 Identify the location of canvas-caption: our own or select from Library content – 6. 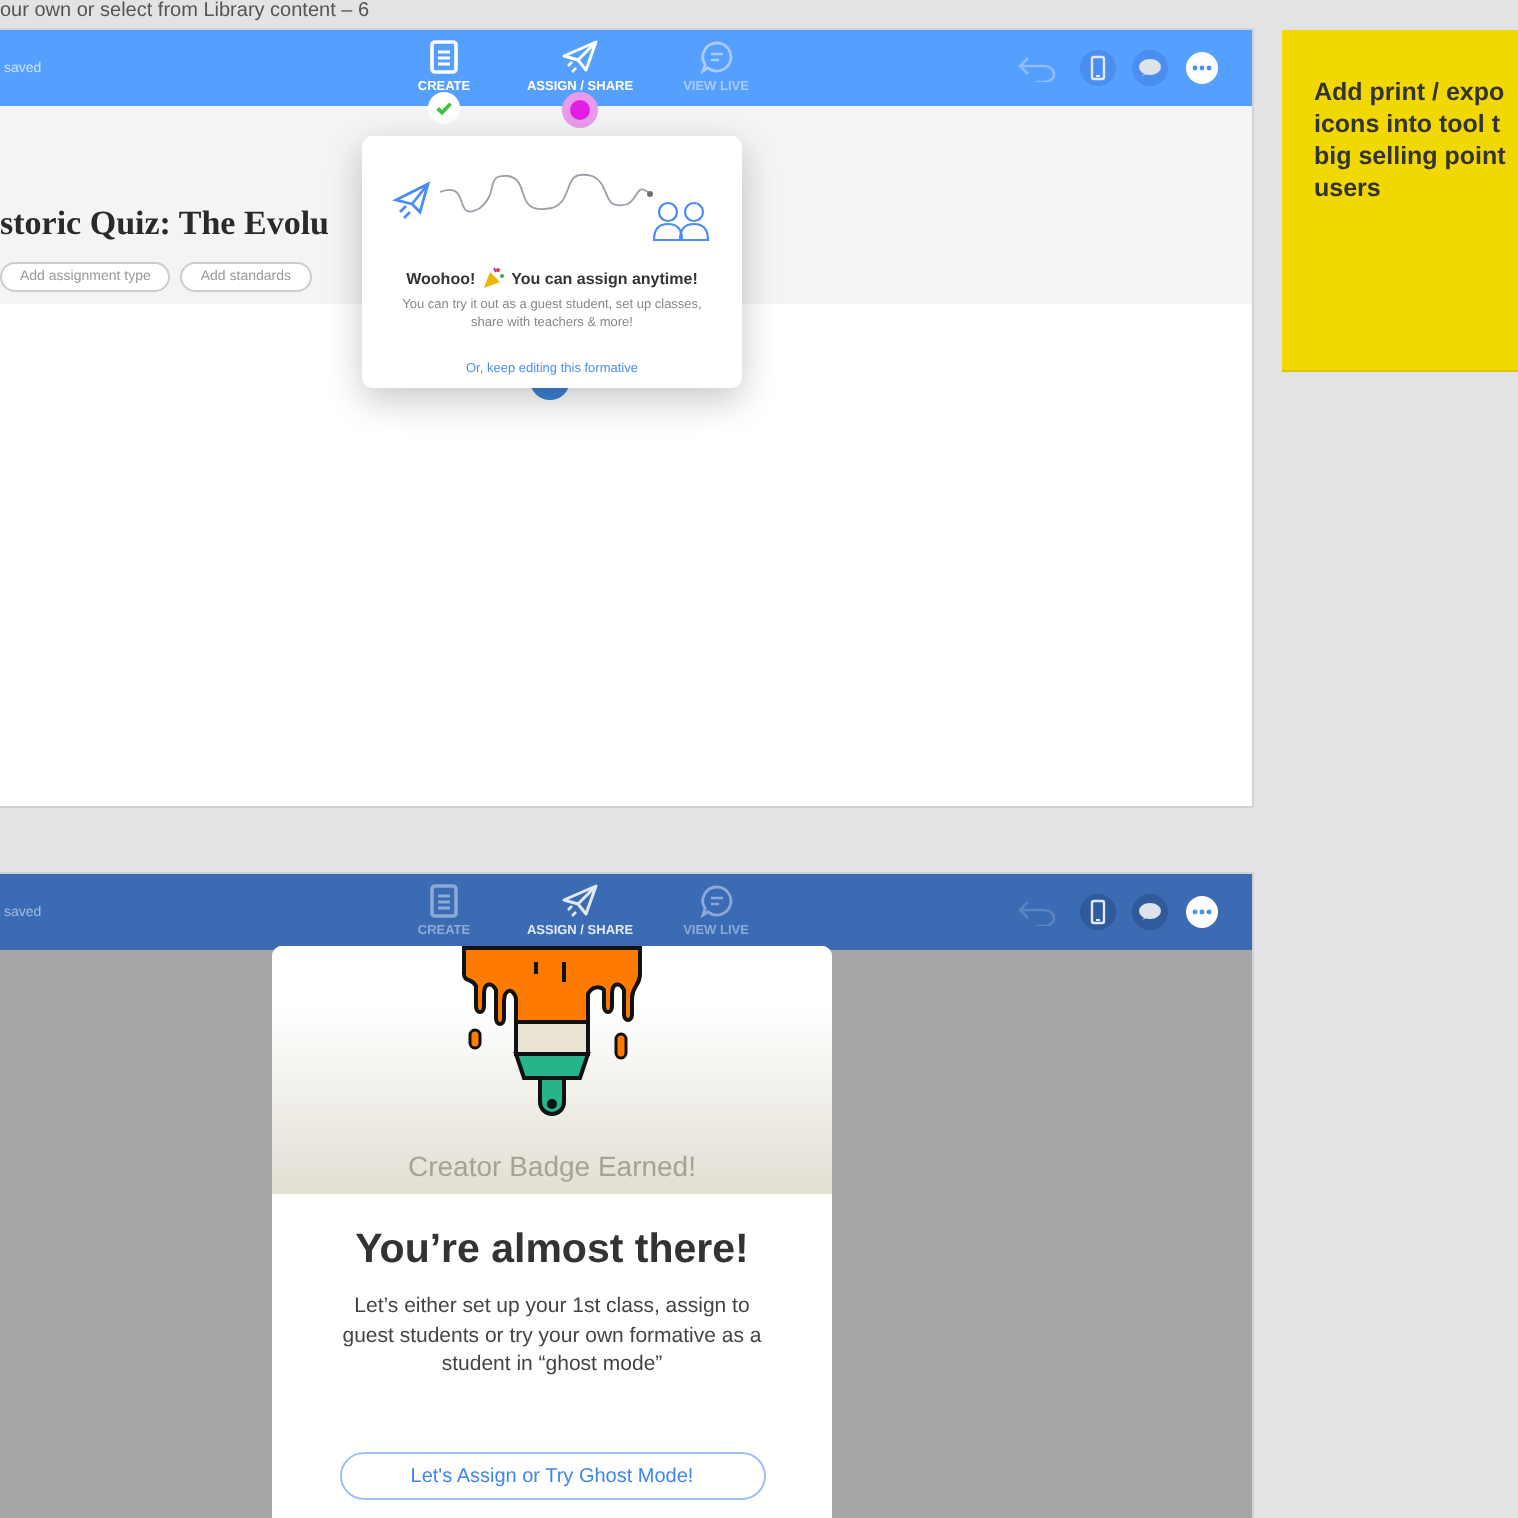
(185, 11).